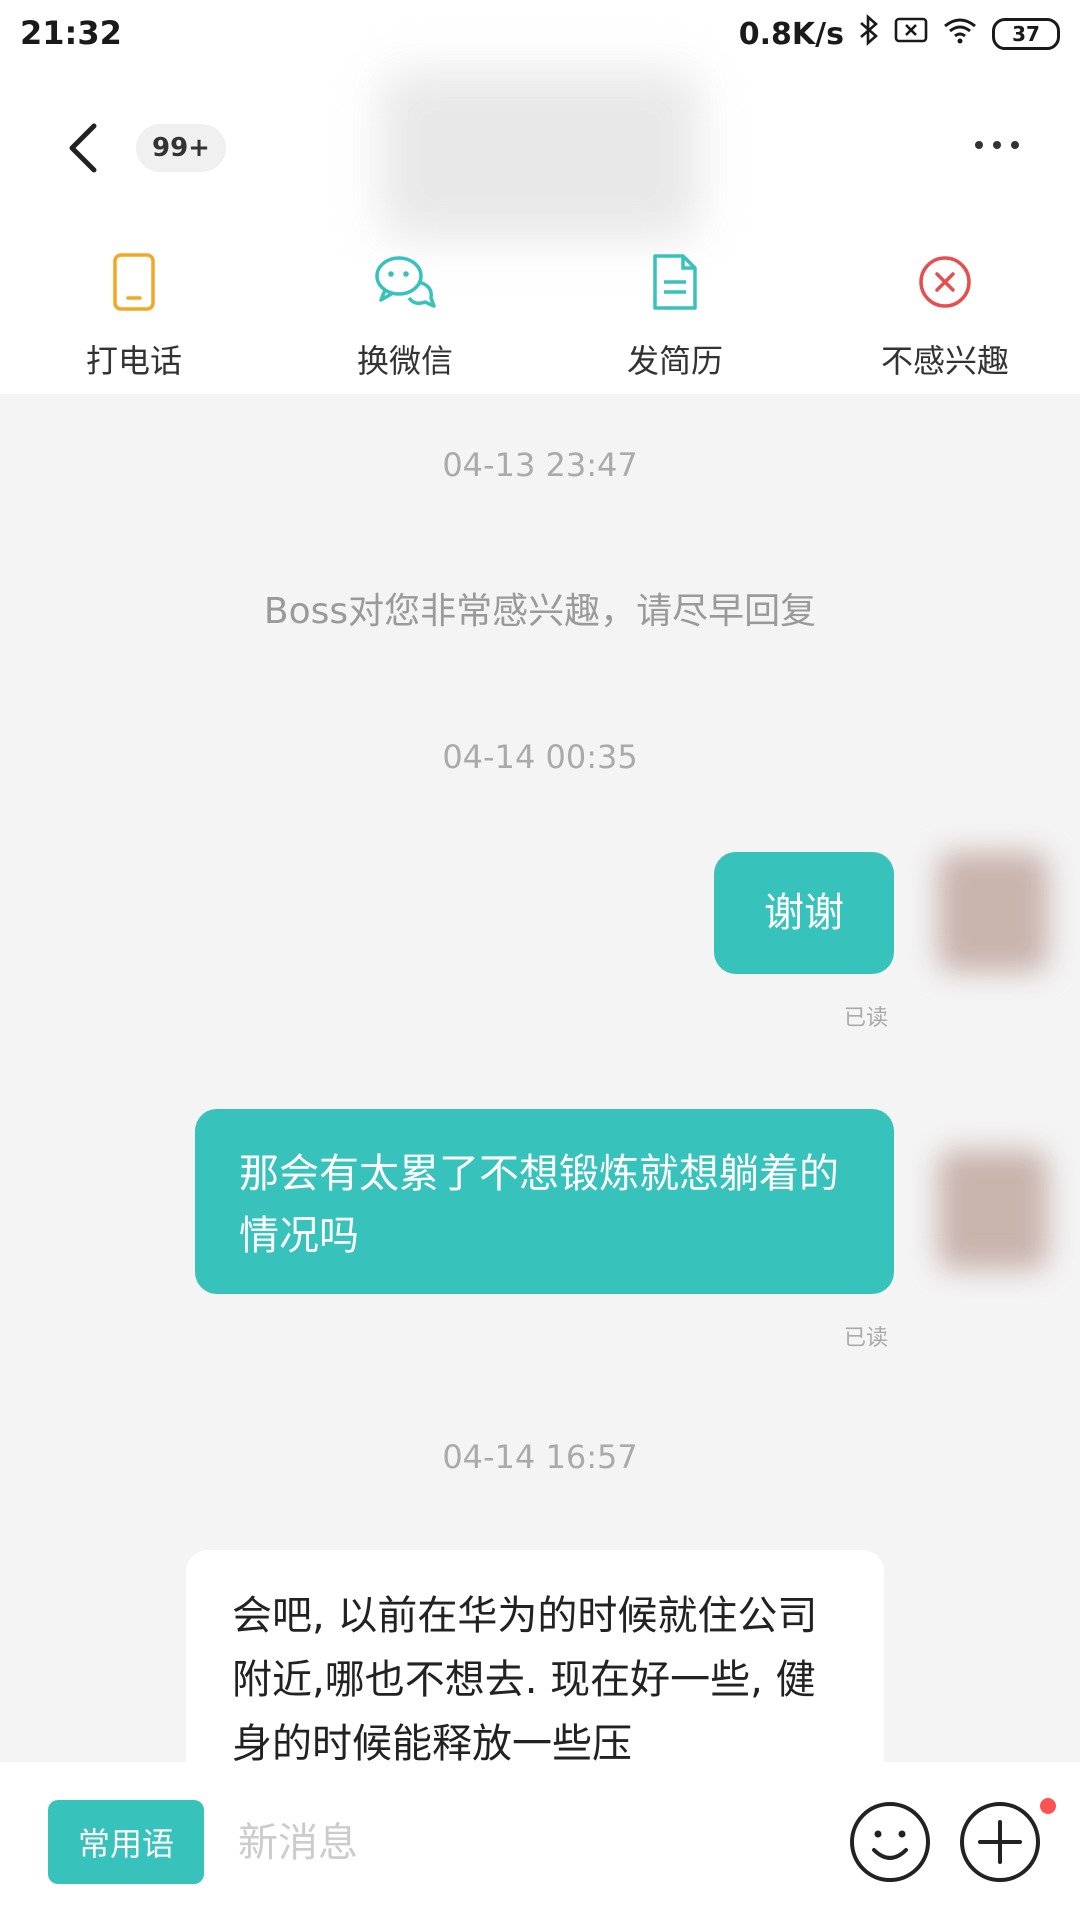 Image resolution: width=1080 pixels, height=1920 pixels. Describe the element at coordinates (83, 148) in the screenshot. I see `chevron-left-icon` at that location.